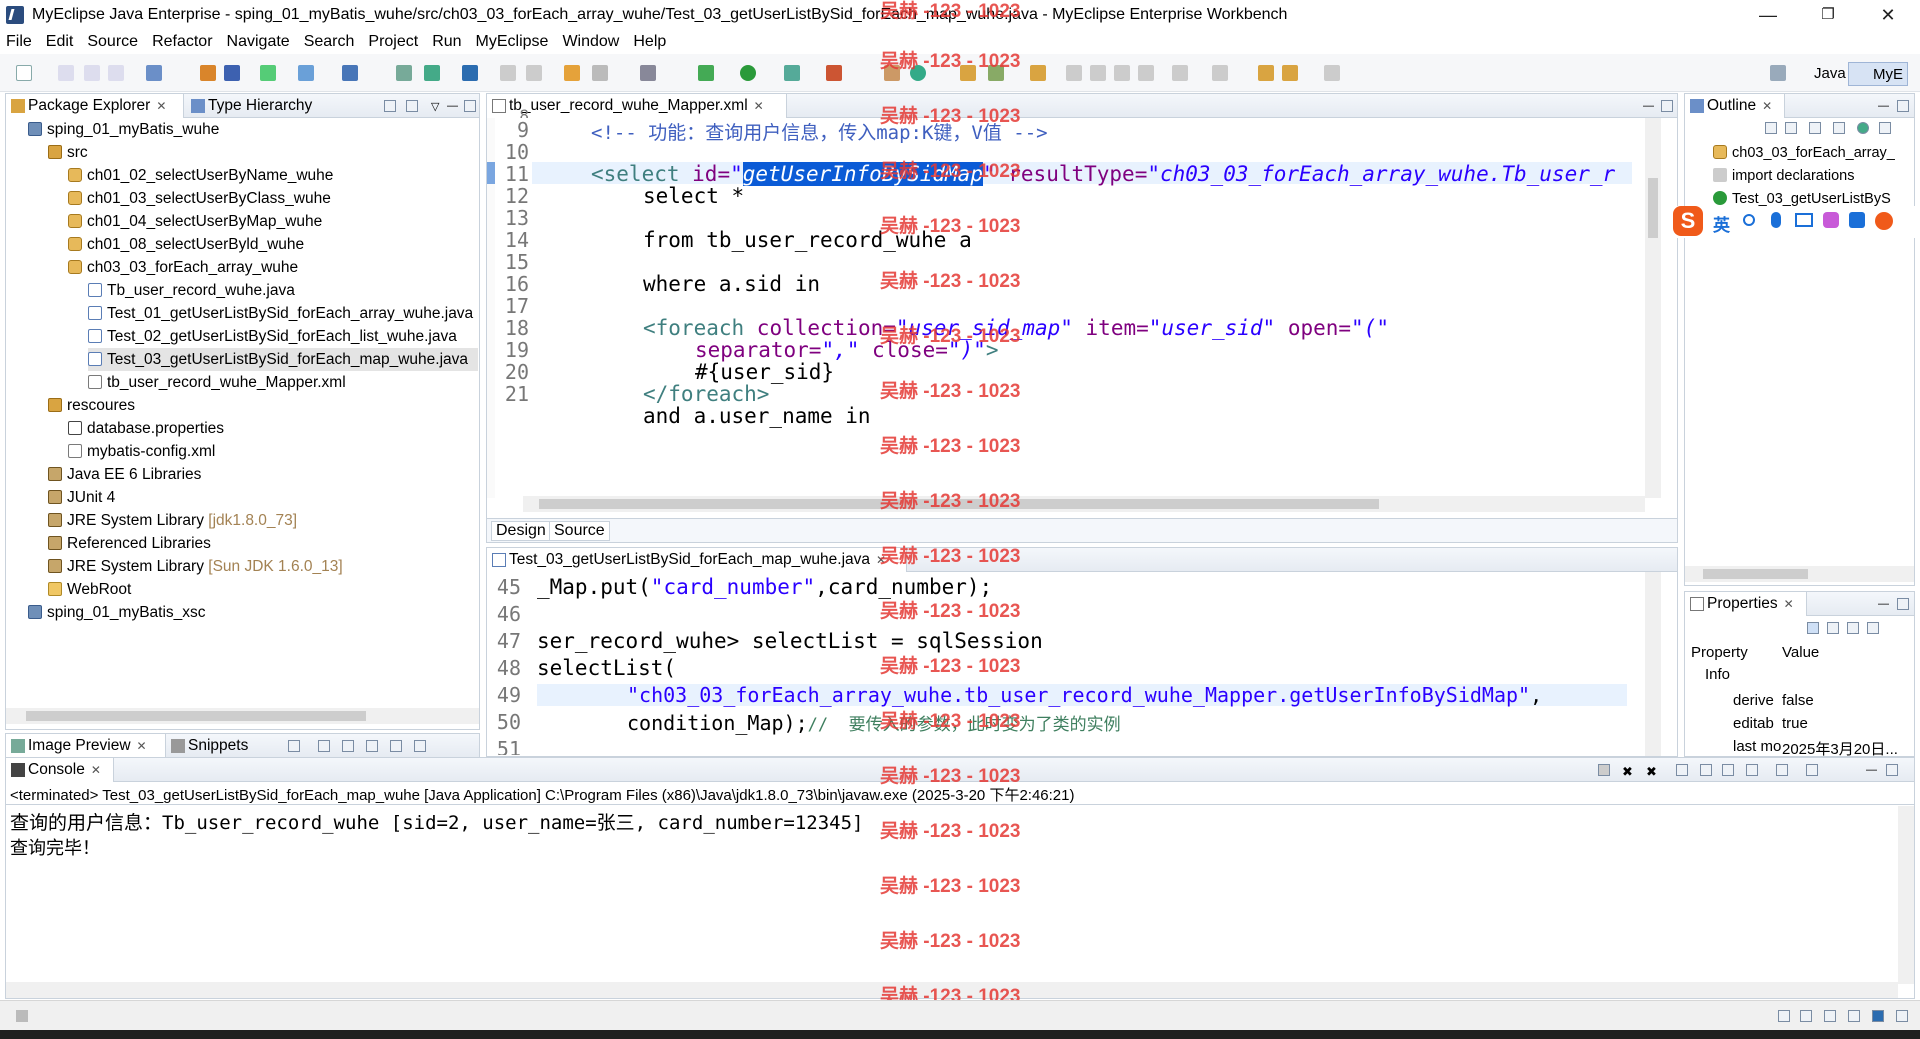 The width and height of the screenshot is (1920, 1039). Describe the element at coordinates (1839, 128) in the screenshot. I see `hide-static-icon` at that location.